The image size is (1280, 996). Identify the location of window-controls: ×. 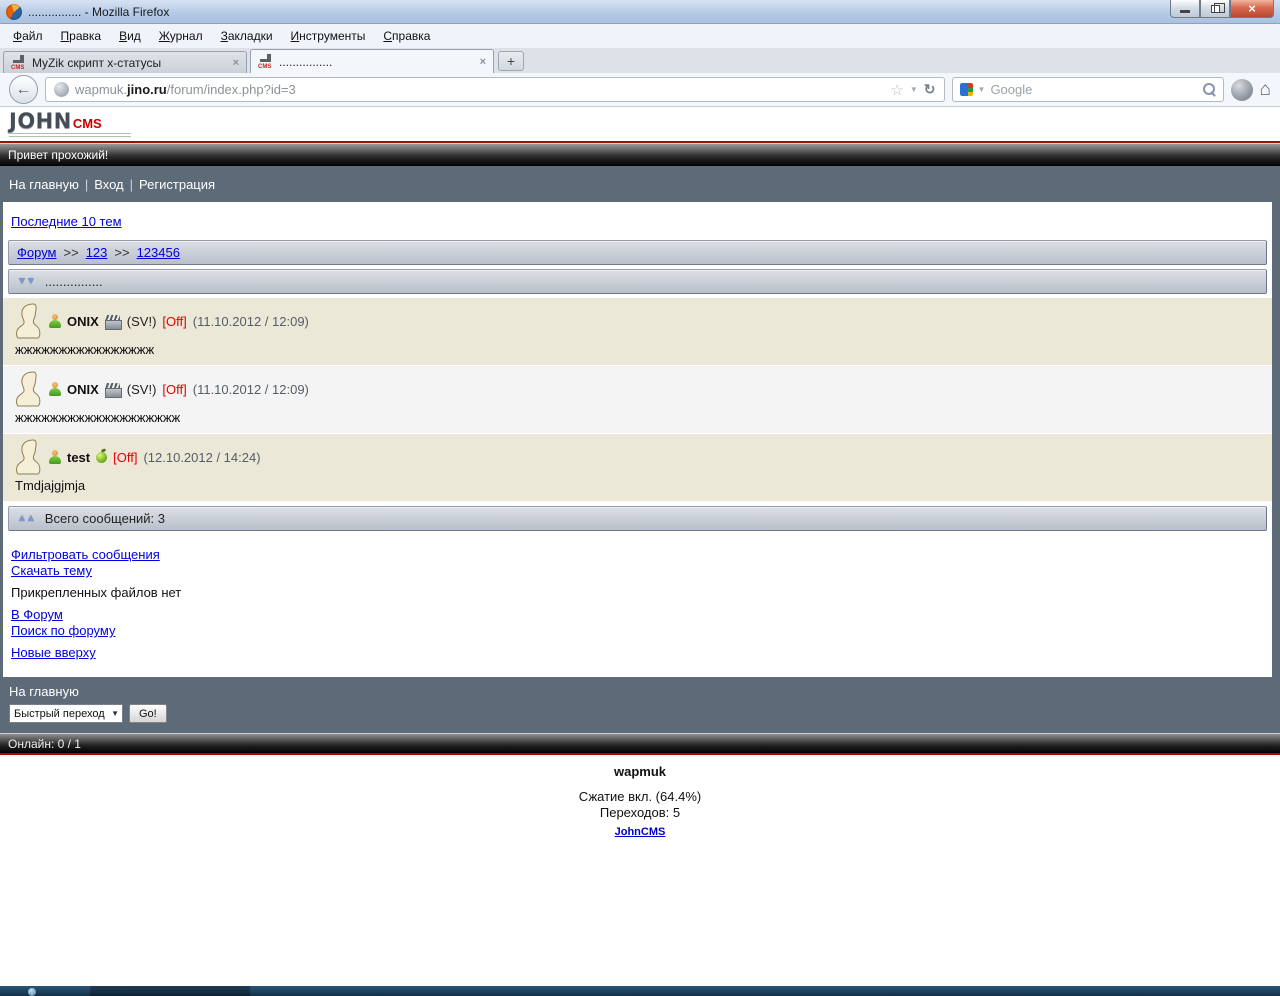
(1222, 9).